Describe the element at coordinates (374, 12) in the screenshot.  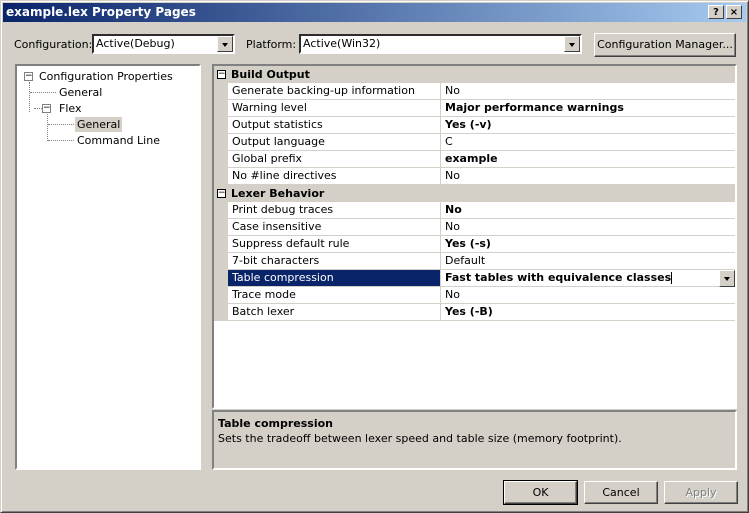
I see `title-bar: example.lex Property Pages ? ×` at that location.